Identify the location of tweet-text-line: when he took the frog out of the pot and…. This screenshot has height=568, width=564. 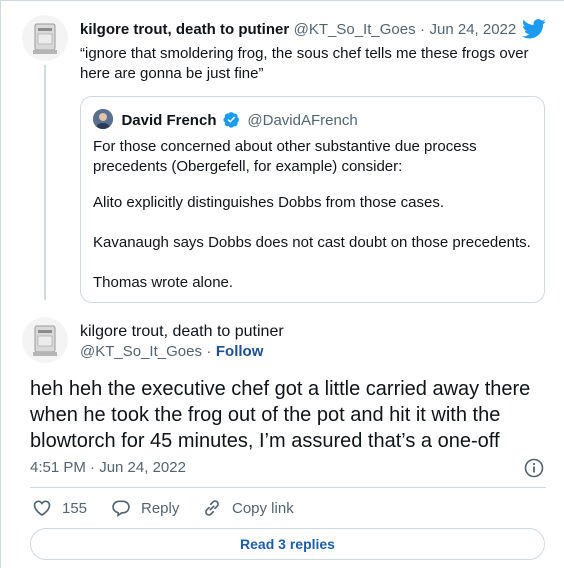
(265, 415).